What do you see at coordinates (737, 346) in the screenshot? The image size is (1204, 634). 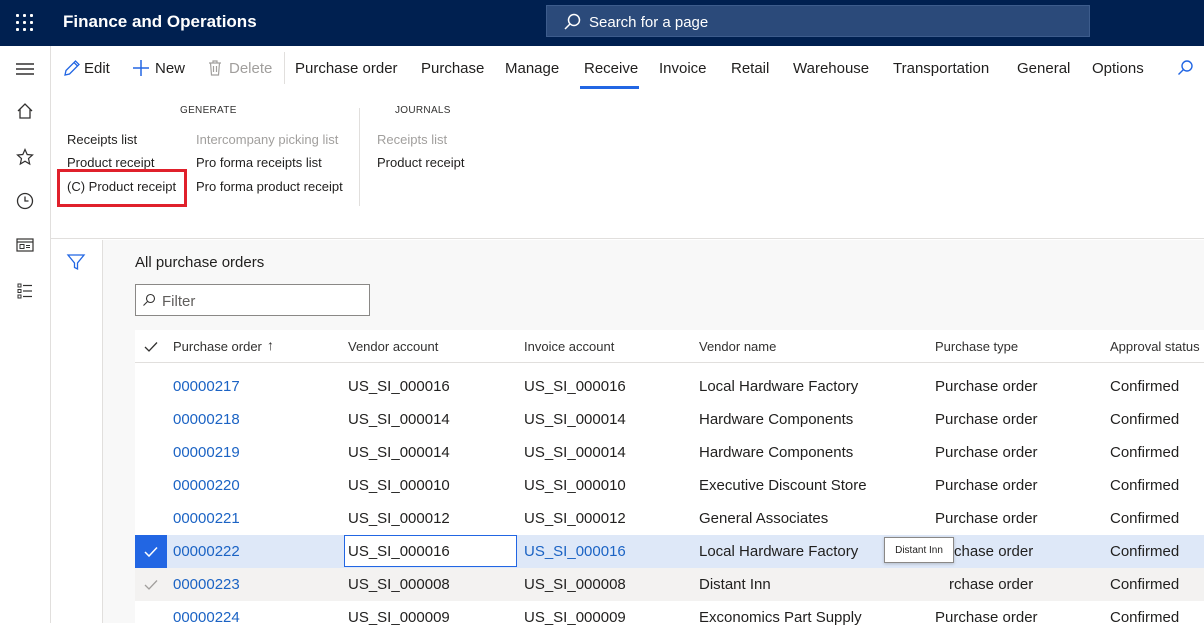 I see `column-header-vendor-name: Vendor name` at bounding box center [737, 346].